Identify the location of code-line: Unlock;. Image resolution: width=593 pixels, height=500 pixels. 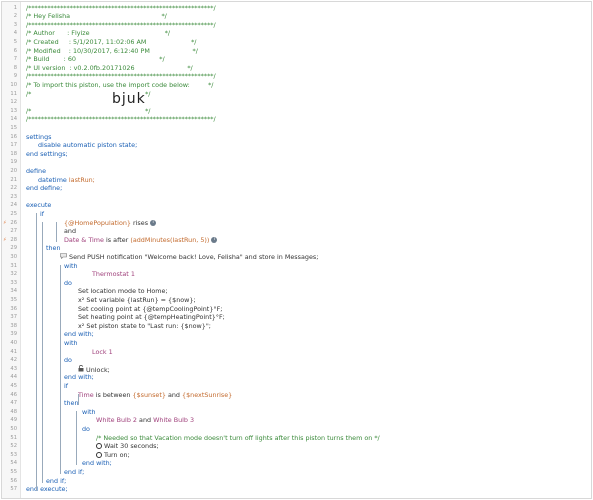
(94, 369).